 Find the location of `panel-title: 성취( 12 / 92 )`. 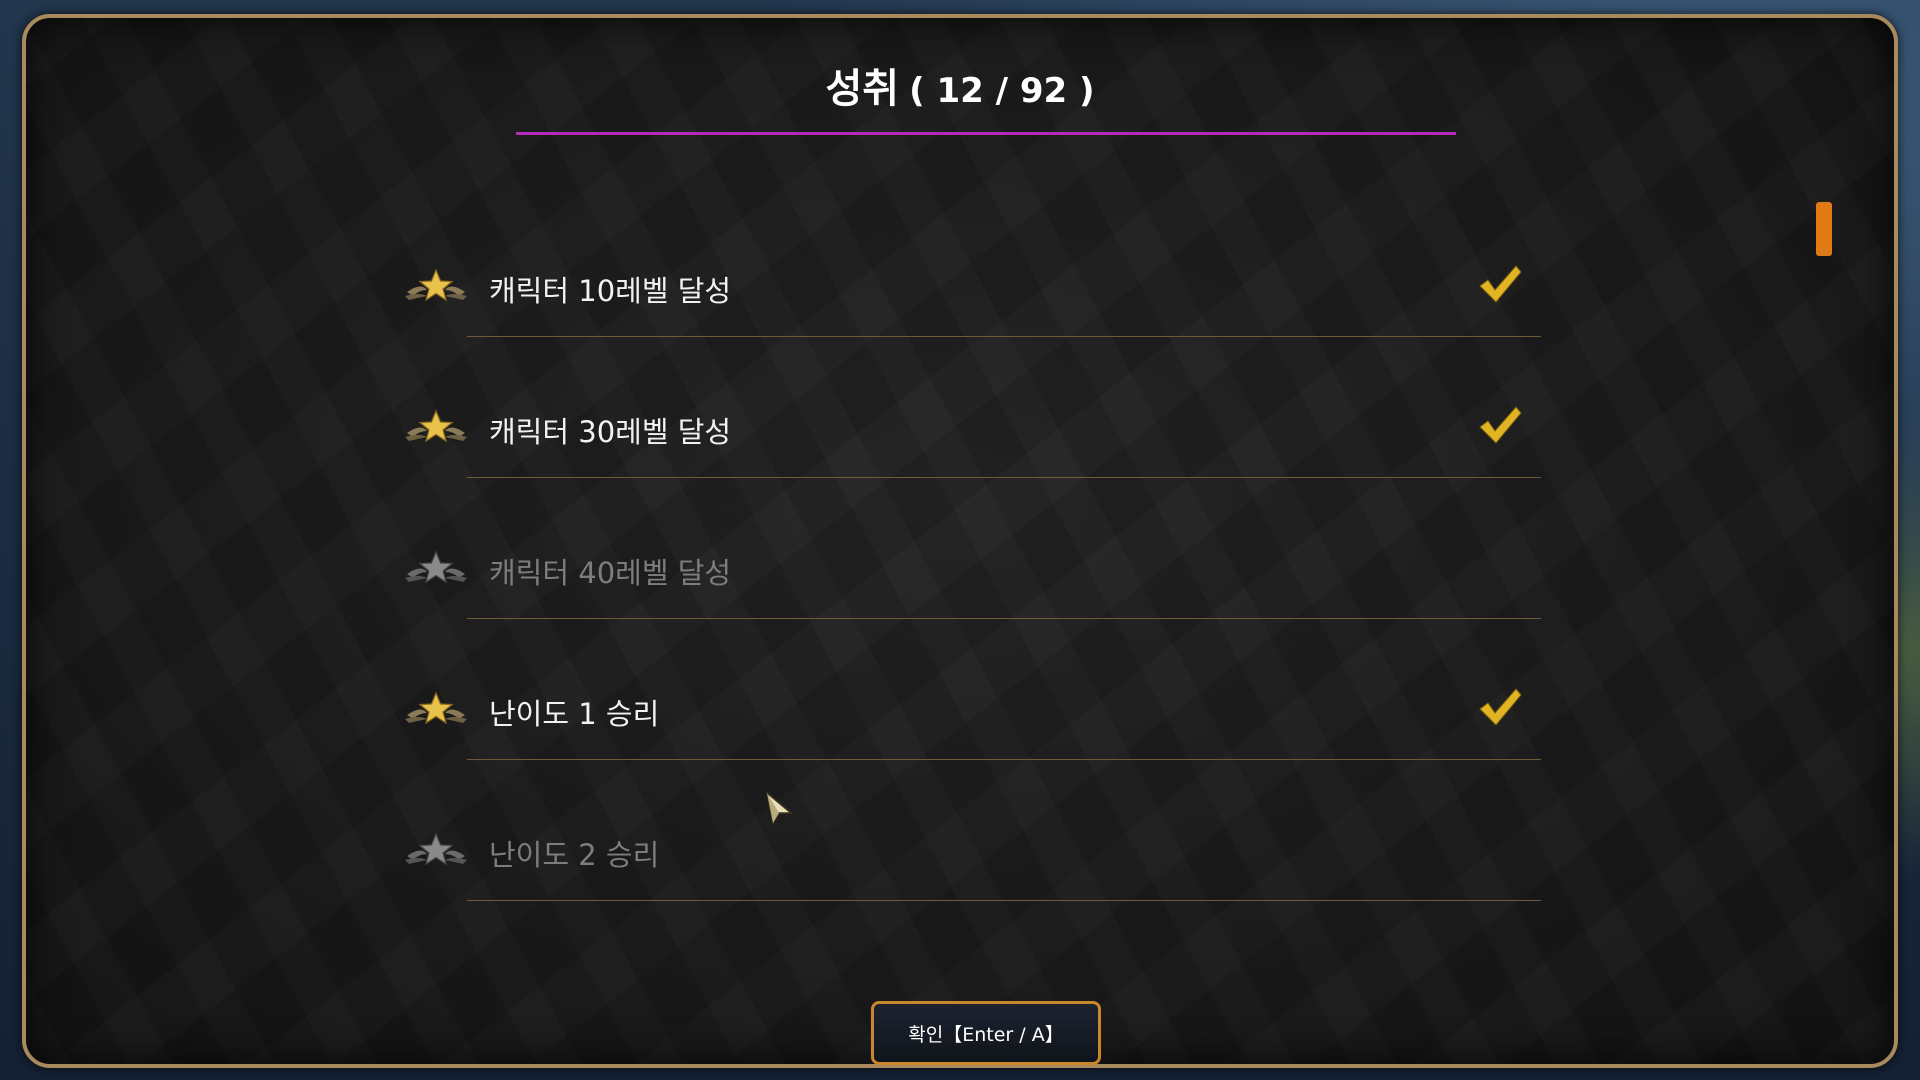

panel-title: 성취( 12 / 92 ) is located at coordinates (960, 85).